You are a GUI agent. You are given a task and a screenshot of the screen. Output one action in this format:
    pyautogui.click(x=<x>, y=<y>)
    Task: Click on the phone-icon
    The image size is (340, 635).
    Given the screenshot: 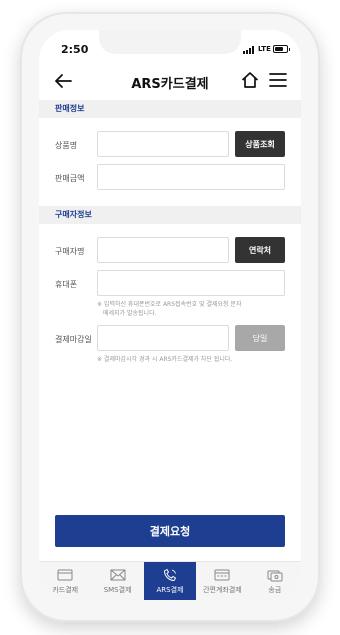 What is the action you would take?
    pyautogui.click(x=170, y=575)
    